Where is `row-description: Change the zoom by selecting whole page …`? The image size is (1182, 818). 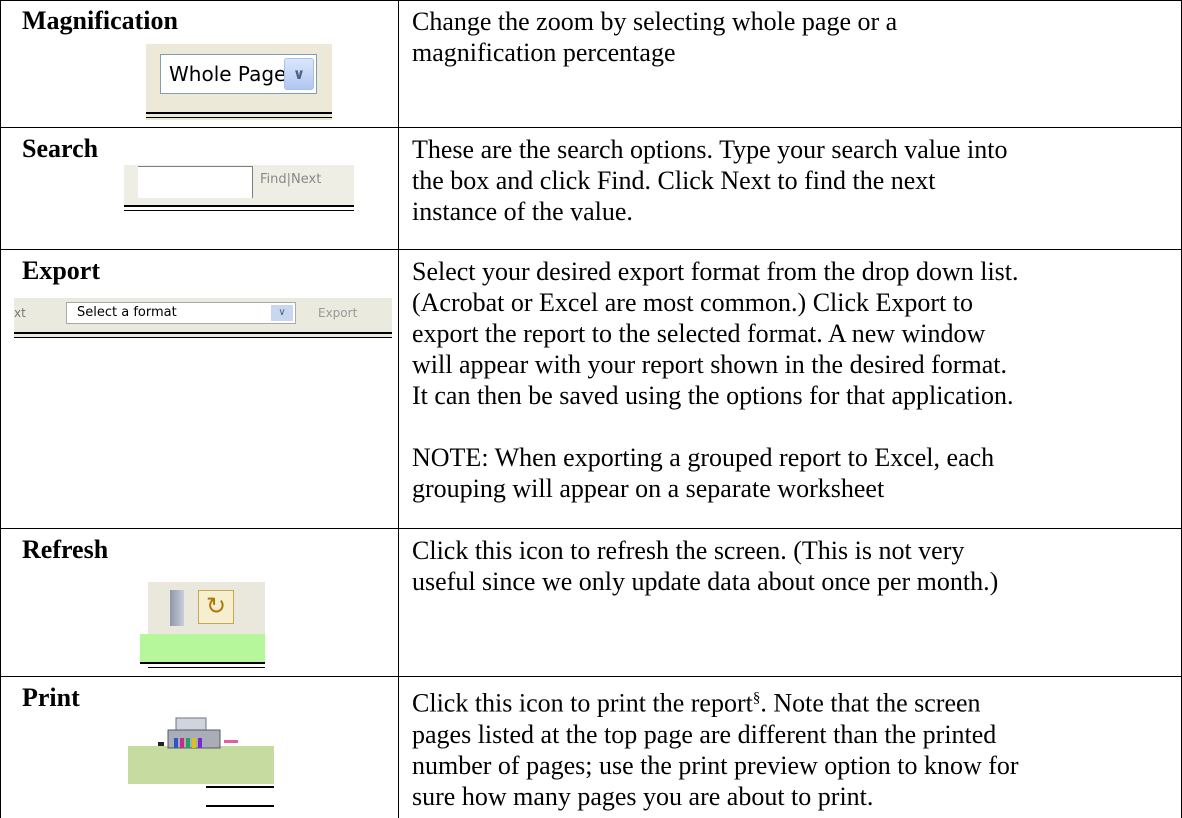
row-description: Change the zoom by selecting whole page … is located at coordinates (655, 37).